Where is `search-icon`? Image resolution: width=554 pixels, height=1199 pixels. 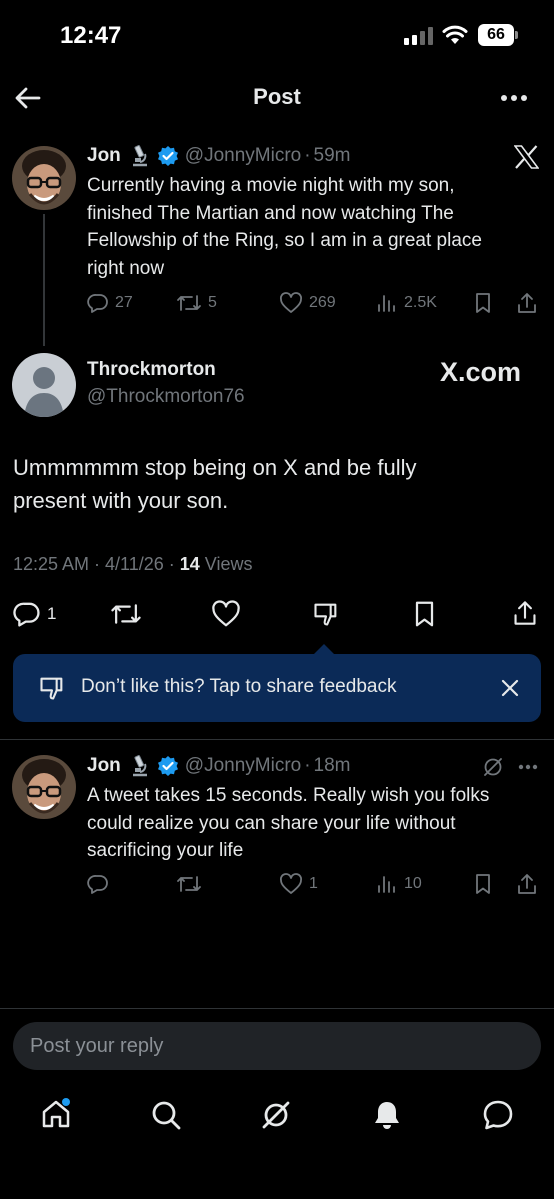 search-icon is located at coordinates (166, 1115).